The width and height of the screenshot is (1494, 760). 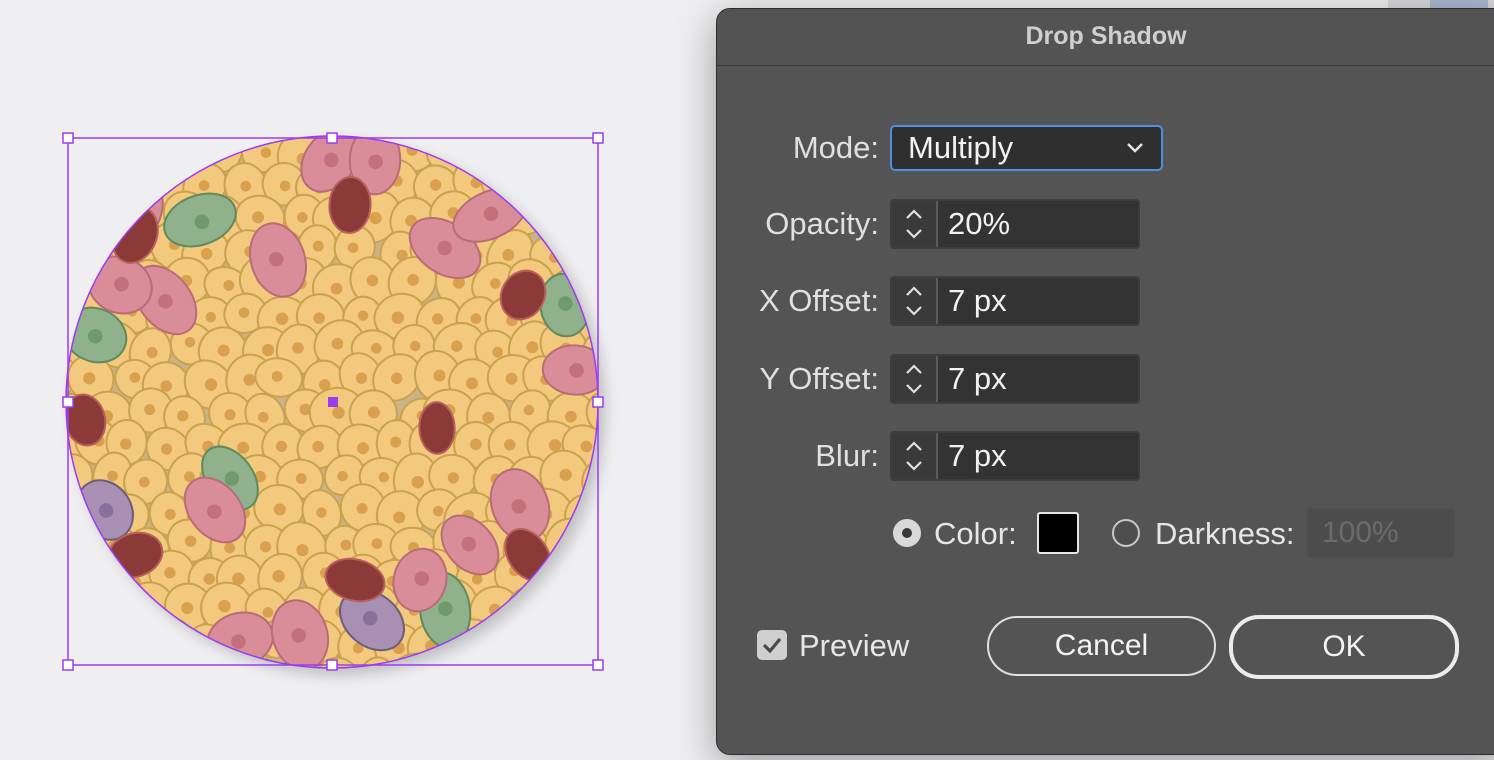 What do you see at coordinates (1038, 224) in the screenshot?
I see `opacity-input: 20%` at bounding box center [1038, 224].